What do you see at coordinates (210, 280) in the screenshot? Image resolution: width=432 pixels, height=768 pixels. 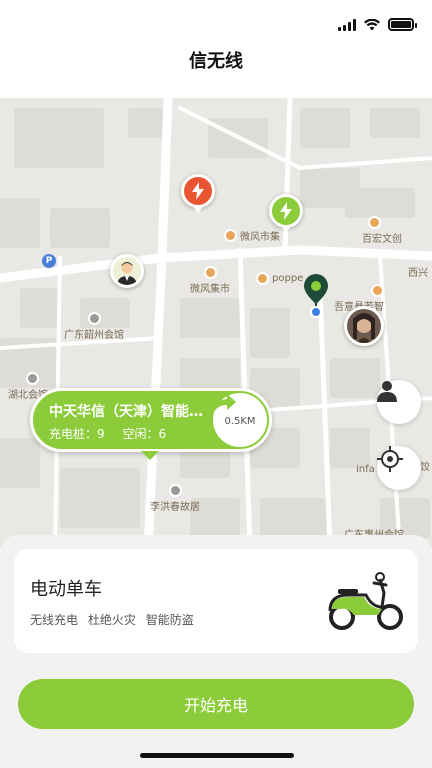 I see `poi-weifeng-bazaar: 微风集市` at bounding box center [210, 280].